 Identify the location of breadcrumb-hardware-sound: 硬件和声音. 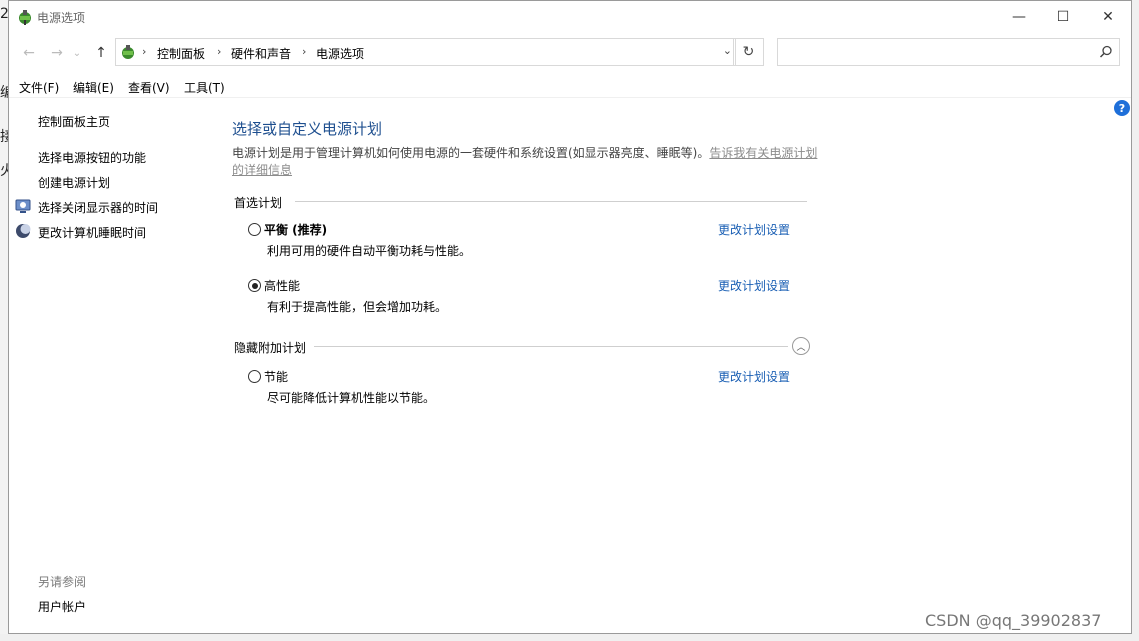
(261, 53).